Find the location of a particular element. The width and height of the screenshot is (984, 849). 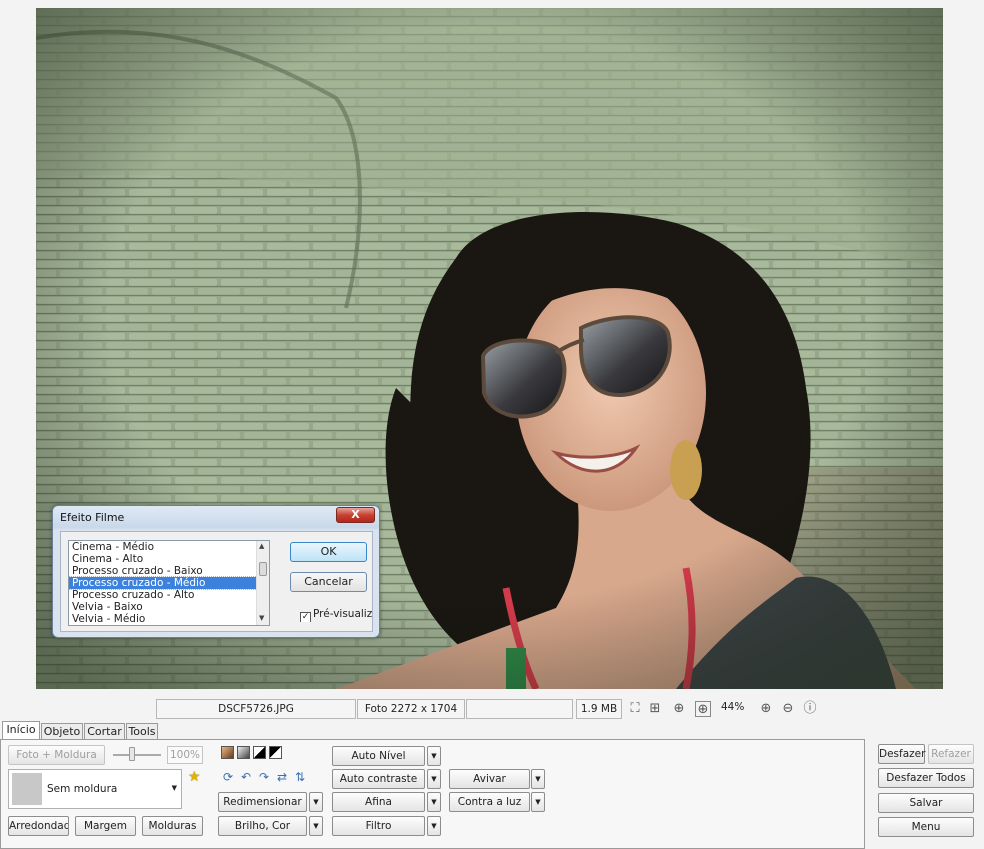

sepia-icon is located at coordinates (227, 752).